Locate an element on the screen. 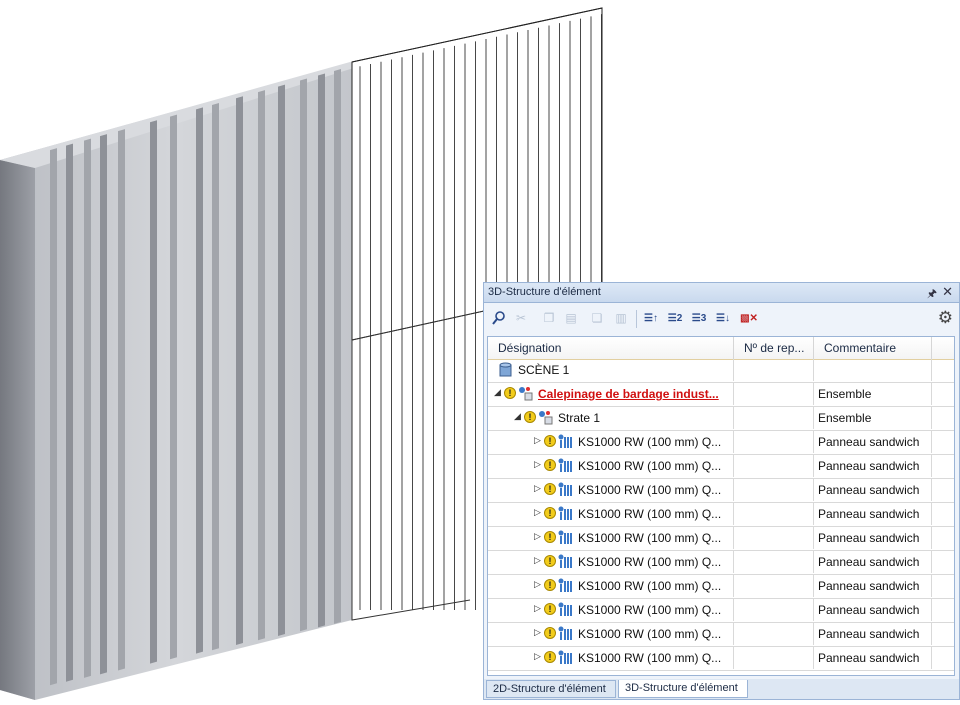  panel-toolbar: ✂ ❐ ▤ ❏ ▥ ☰↑ ☰2 ☰3 ☰↓ ▧✕ ⚙ is located at coordinates (721, 319).